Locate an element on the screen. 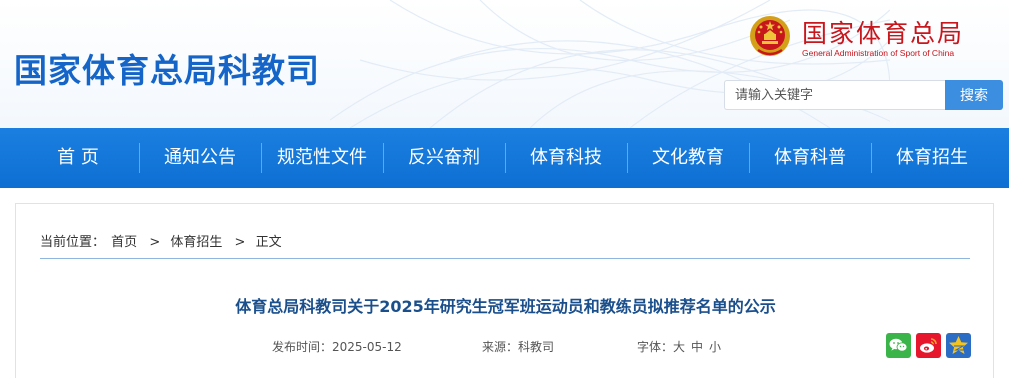 This screenshot has height=378, width=1009. org-name-cn: 国家体育总局 is located at coordinates (883, 33).